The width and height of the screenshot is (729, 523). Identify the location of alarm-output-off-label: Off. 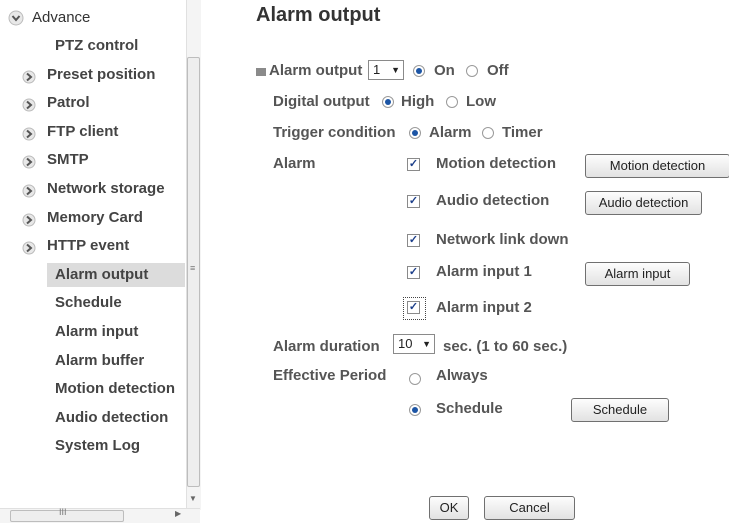
(498, 70).